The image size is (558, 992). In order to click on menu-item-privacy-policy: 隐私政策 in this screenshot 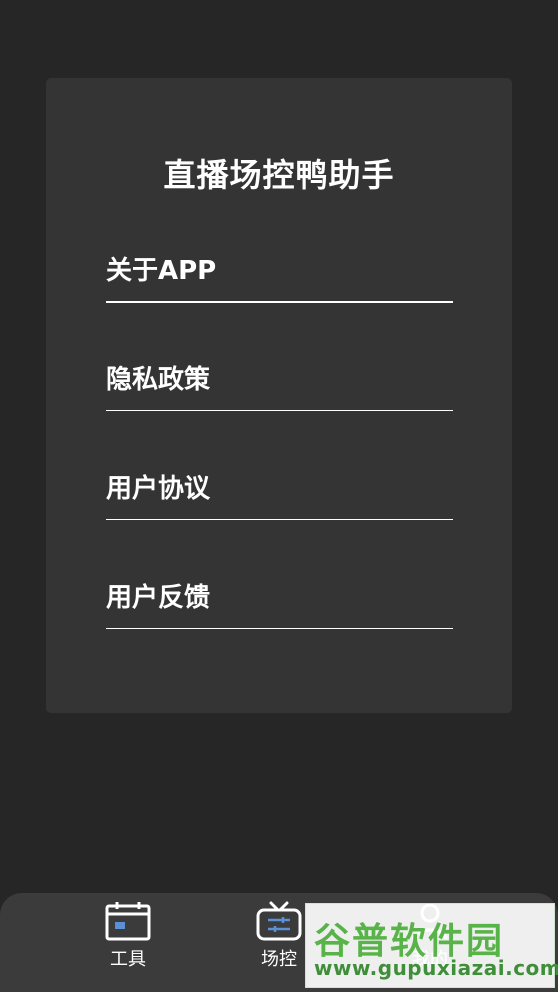, I will do `click(279, 407)`.